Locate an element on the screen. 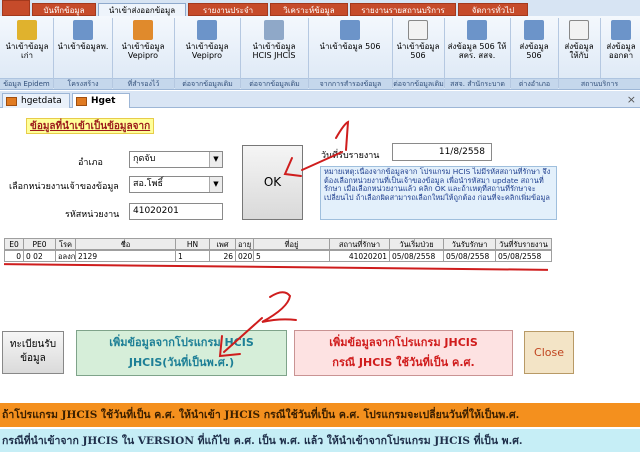  register-button: ทะเบียนรับข้อมูล is located at coordinates (33, 352).